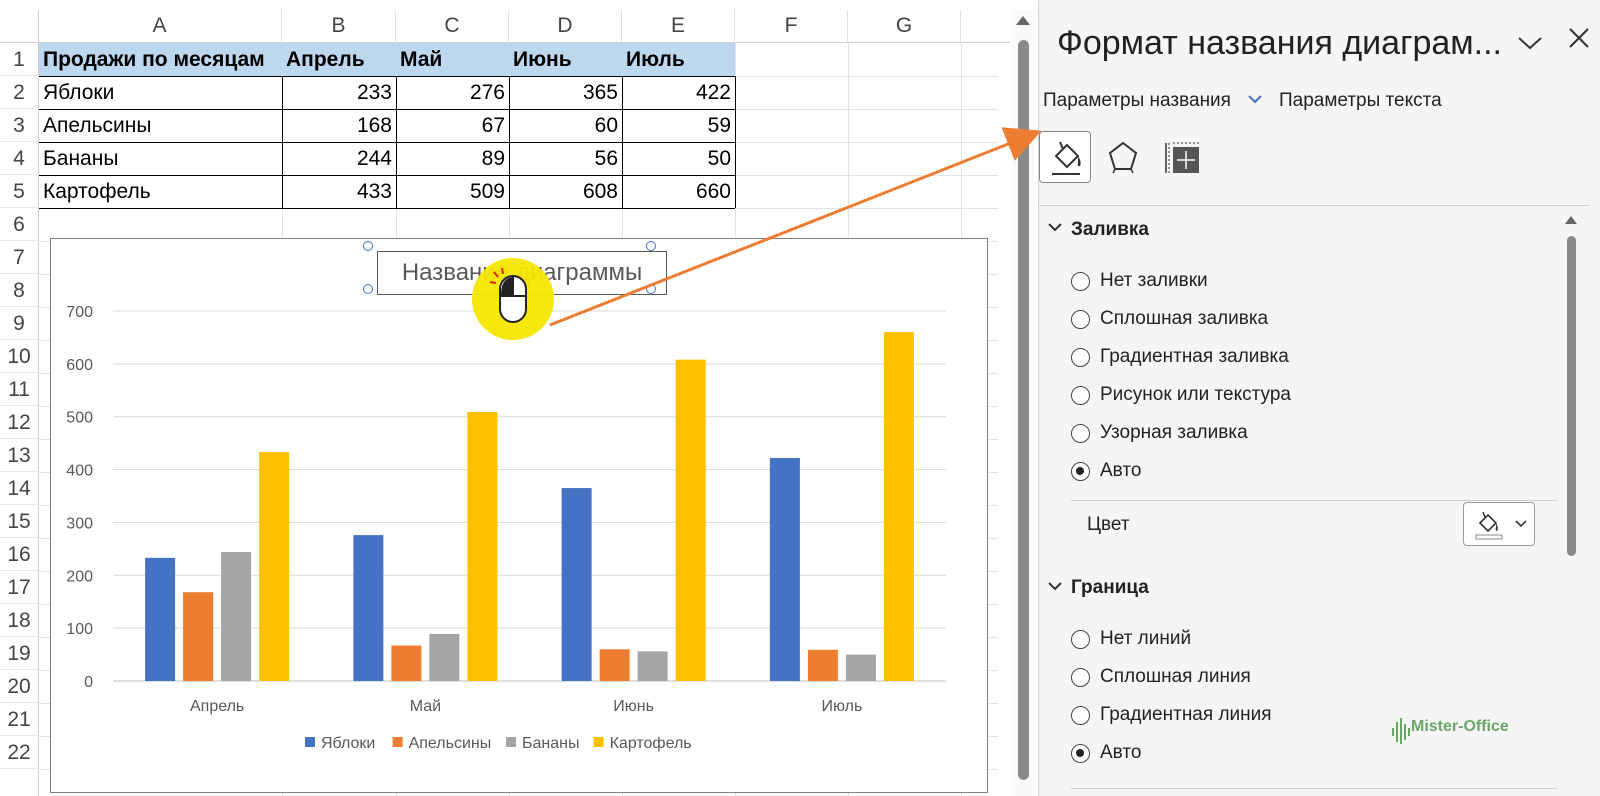 This screenshot has width=1600, height=796. Describe the element at coordinates (19, 422) in the screenshot. I see `row-header-12: 12` at that location.